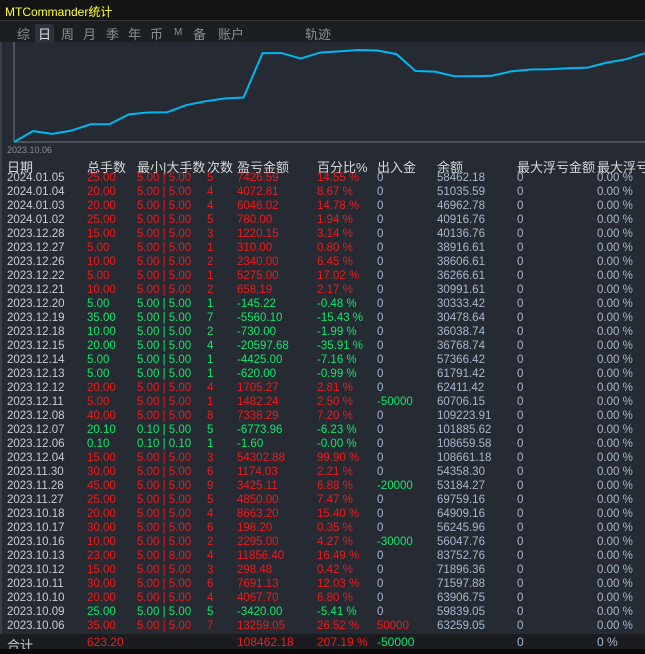  What do you see at coordinates (461, 192) in the screenshot?
I see `cell-balance: 51035.59` at bounding box center [461, 192].